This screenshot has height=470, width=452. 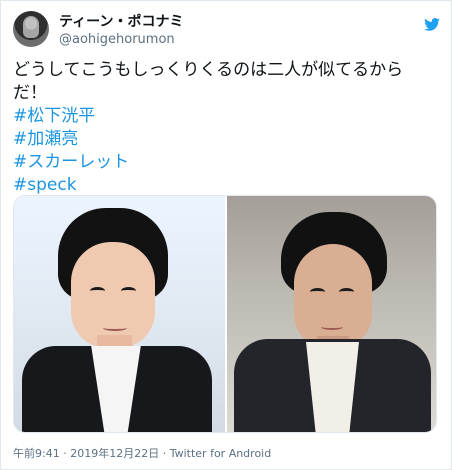 I want to click on left-portrait-mouth, so click(x=115, y=328).